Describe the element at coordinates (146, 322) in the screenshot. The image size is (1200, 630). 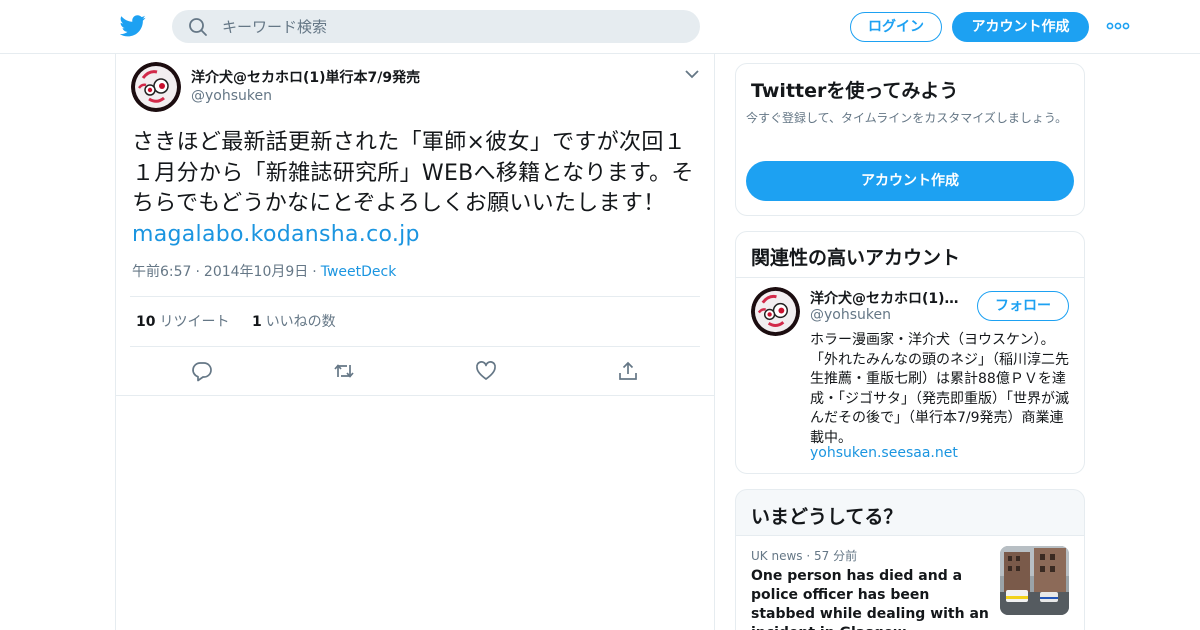
I see `retweet-count: 10` at that location.